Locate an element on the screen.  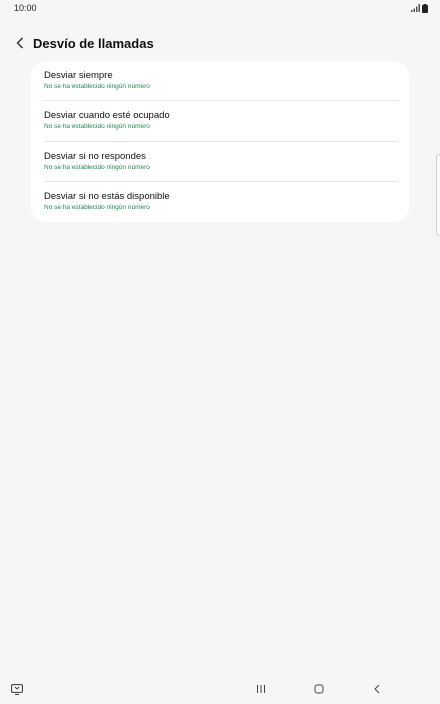
recent-apps-icon is located at coordinates (261, 689).